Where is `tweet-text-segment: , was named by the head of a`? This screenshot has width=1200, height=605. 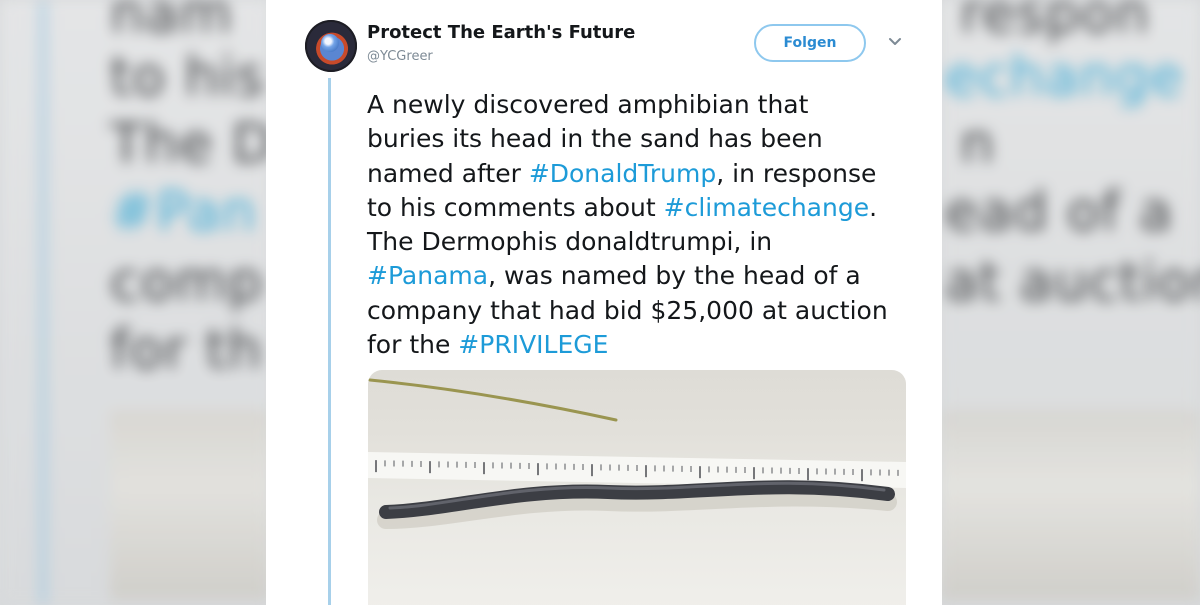
tweet-text-segment: , was named by the head of a is located at coordinates (674, 276).